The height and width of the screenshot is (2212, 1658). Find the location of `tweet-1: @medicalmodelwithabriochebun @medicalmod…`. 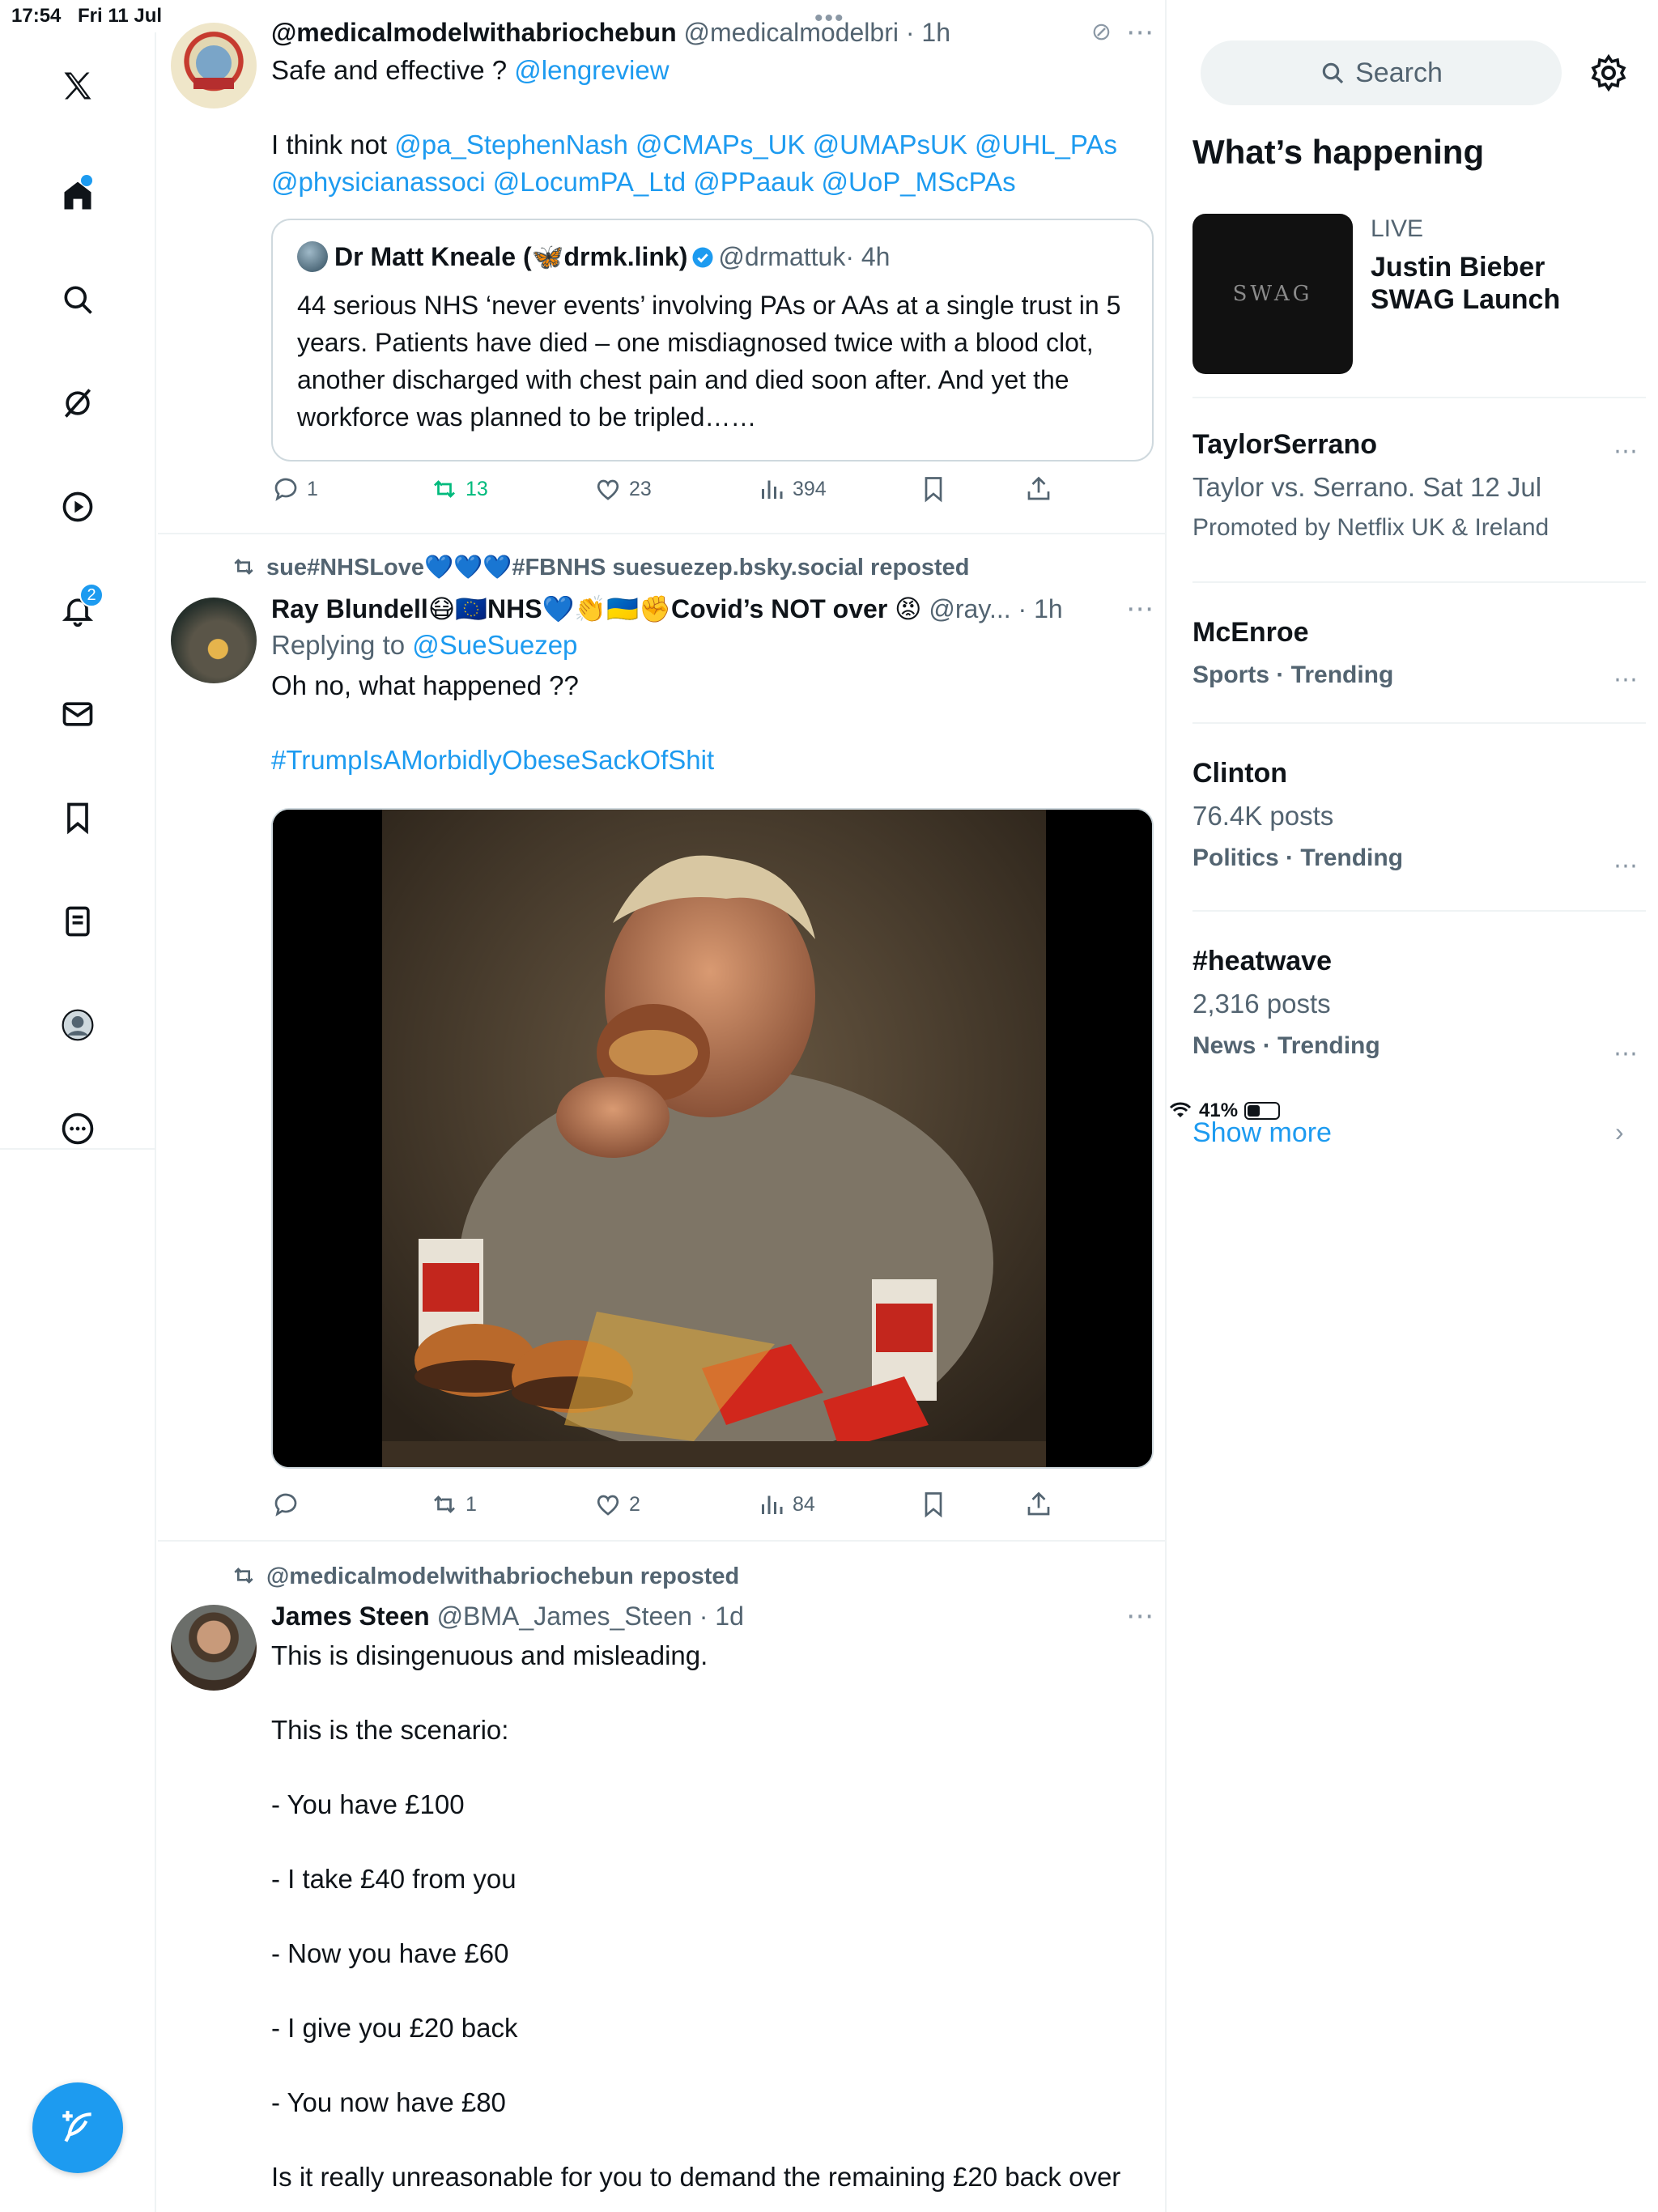

tweet-1: @medicalmodelwithabriochebun @medicalmod… is located at coordinates (661, 266).